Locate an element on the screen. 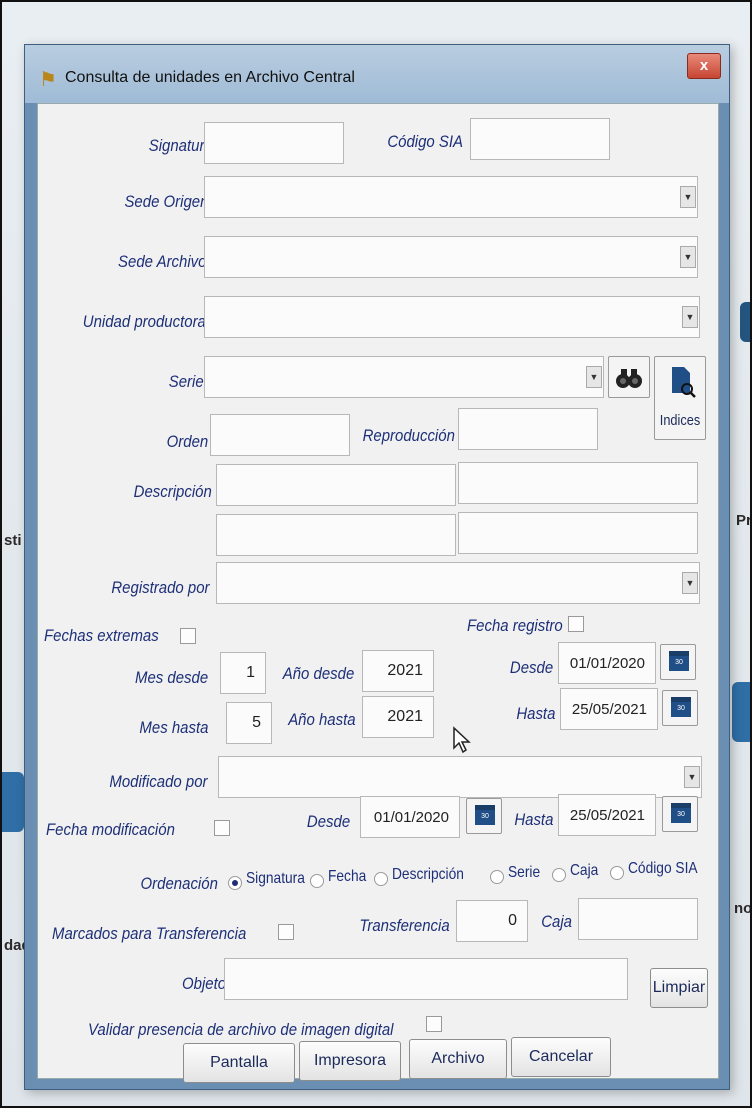 The image size is (752, 1108). indices-button: Indices is located at coordinates (680, 398).